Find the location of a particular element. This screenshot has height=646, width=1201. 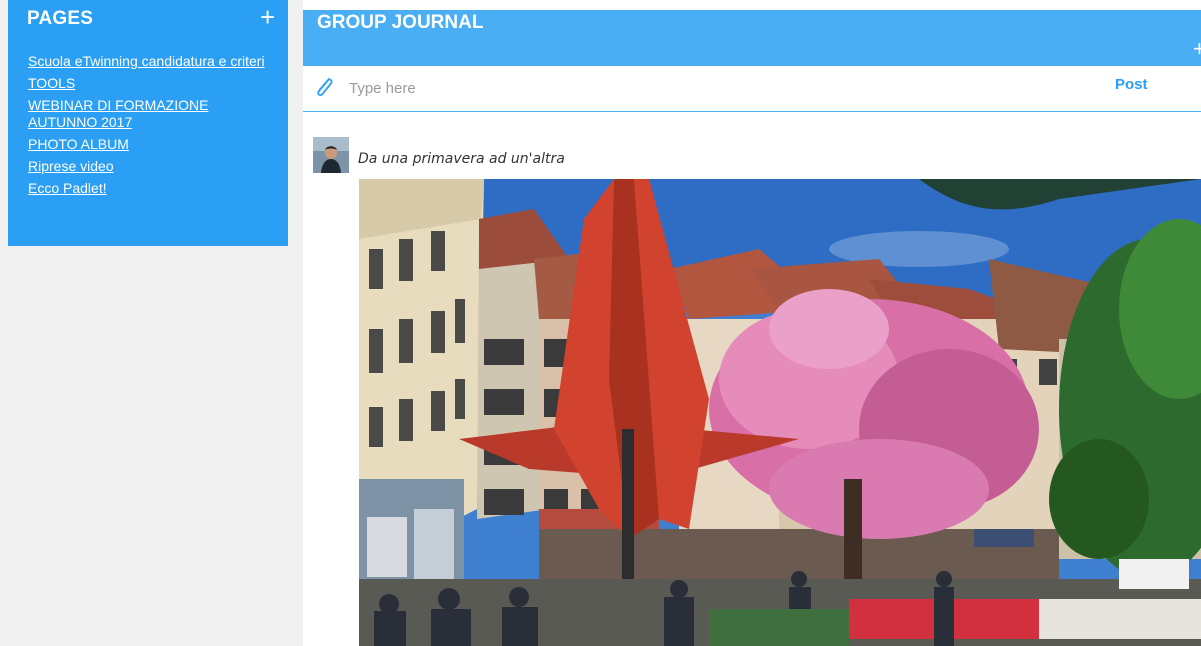

list-item: Riprese video is located at coordinates (153, 166).